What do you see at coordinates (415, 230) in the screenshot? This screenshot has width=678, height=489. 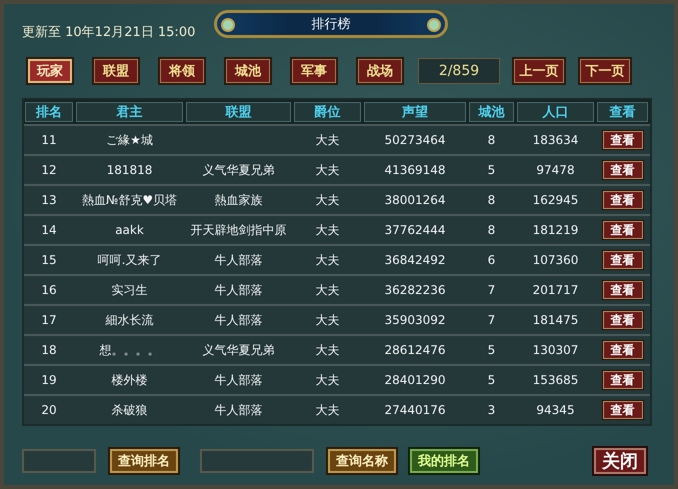 I see `table-cell: 37762444` at bounding box center [415, 230].